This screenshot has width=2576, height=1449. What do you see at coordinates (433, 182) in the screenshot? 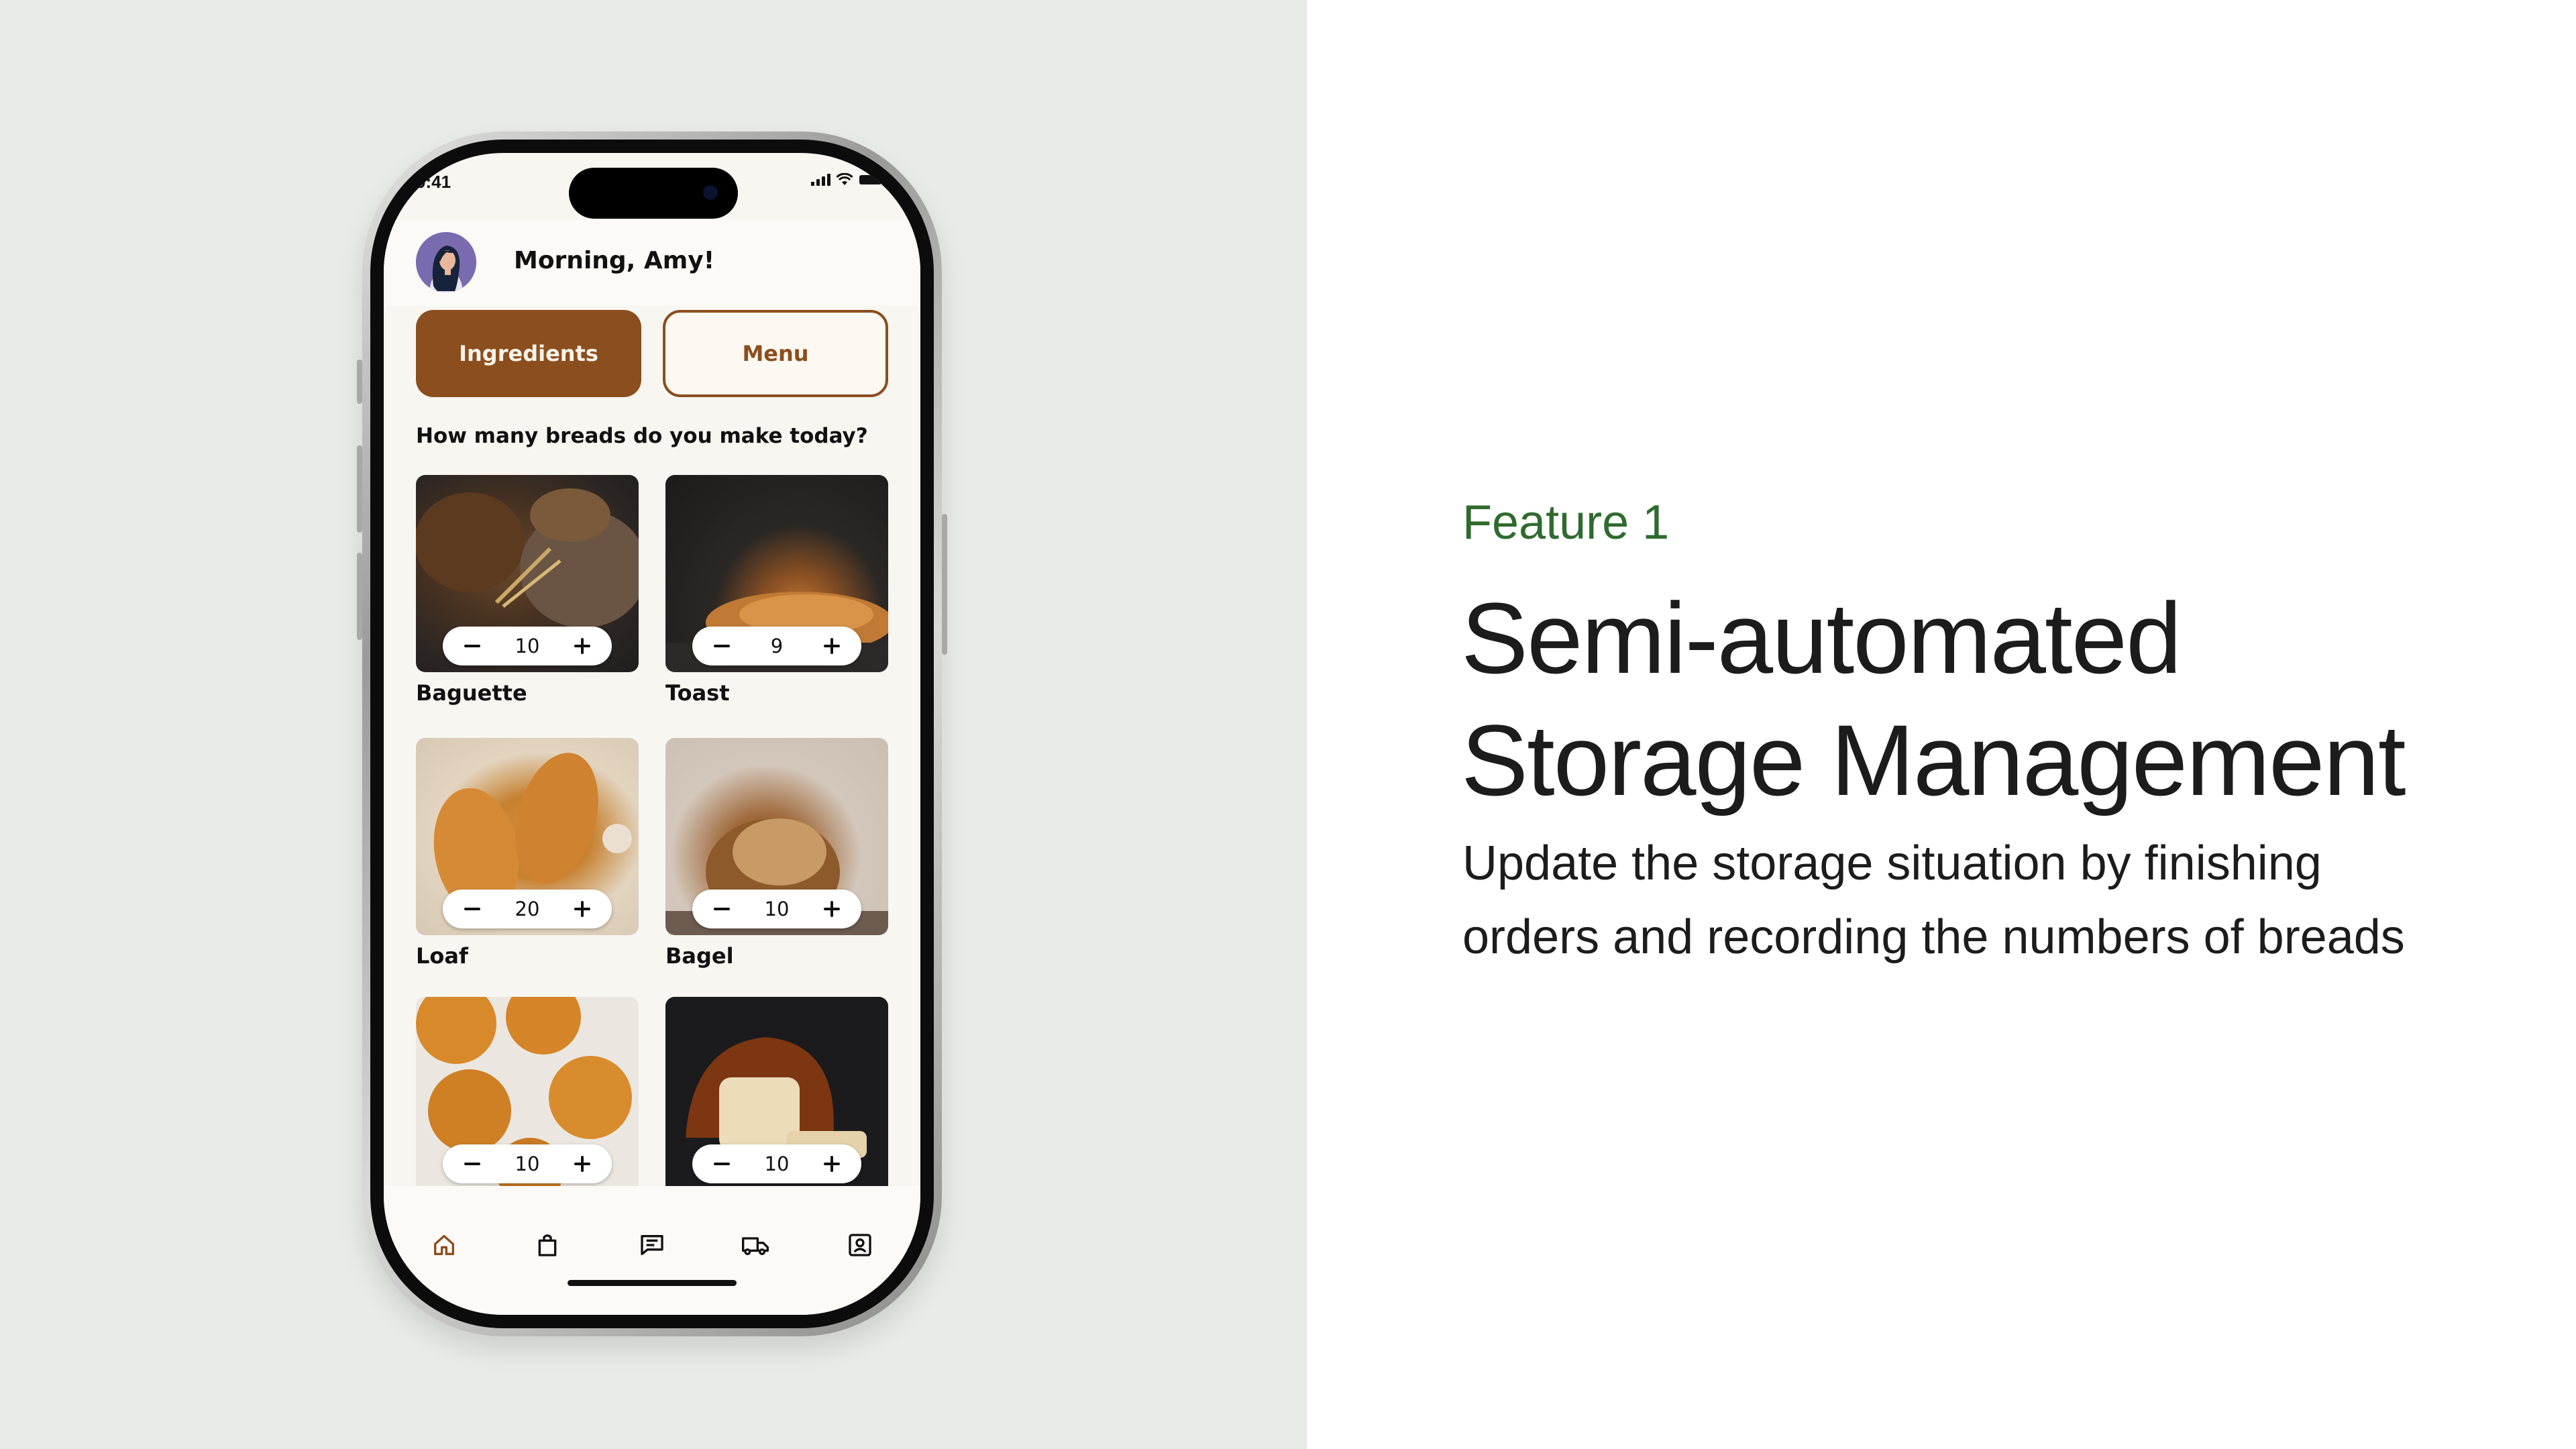
I see `status-time: 9:41` at bounding box center [433, 182].